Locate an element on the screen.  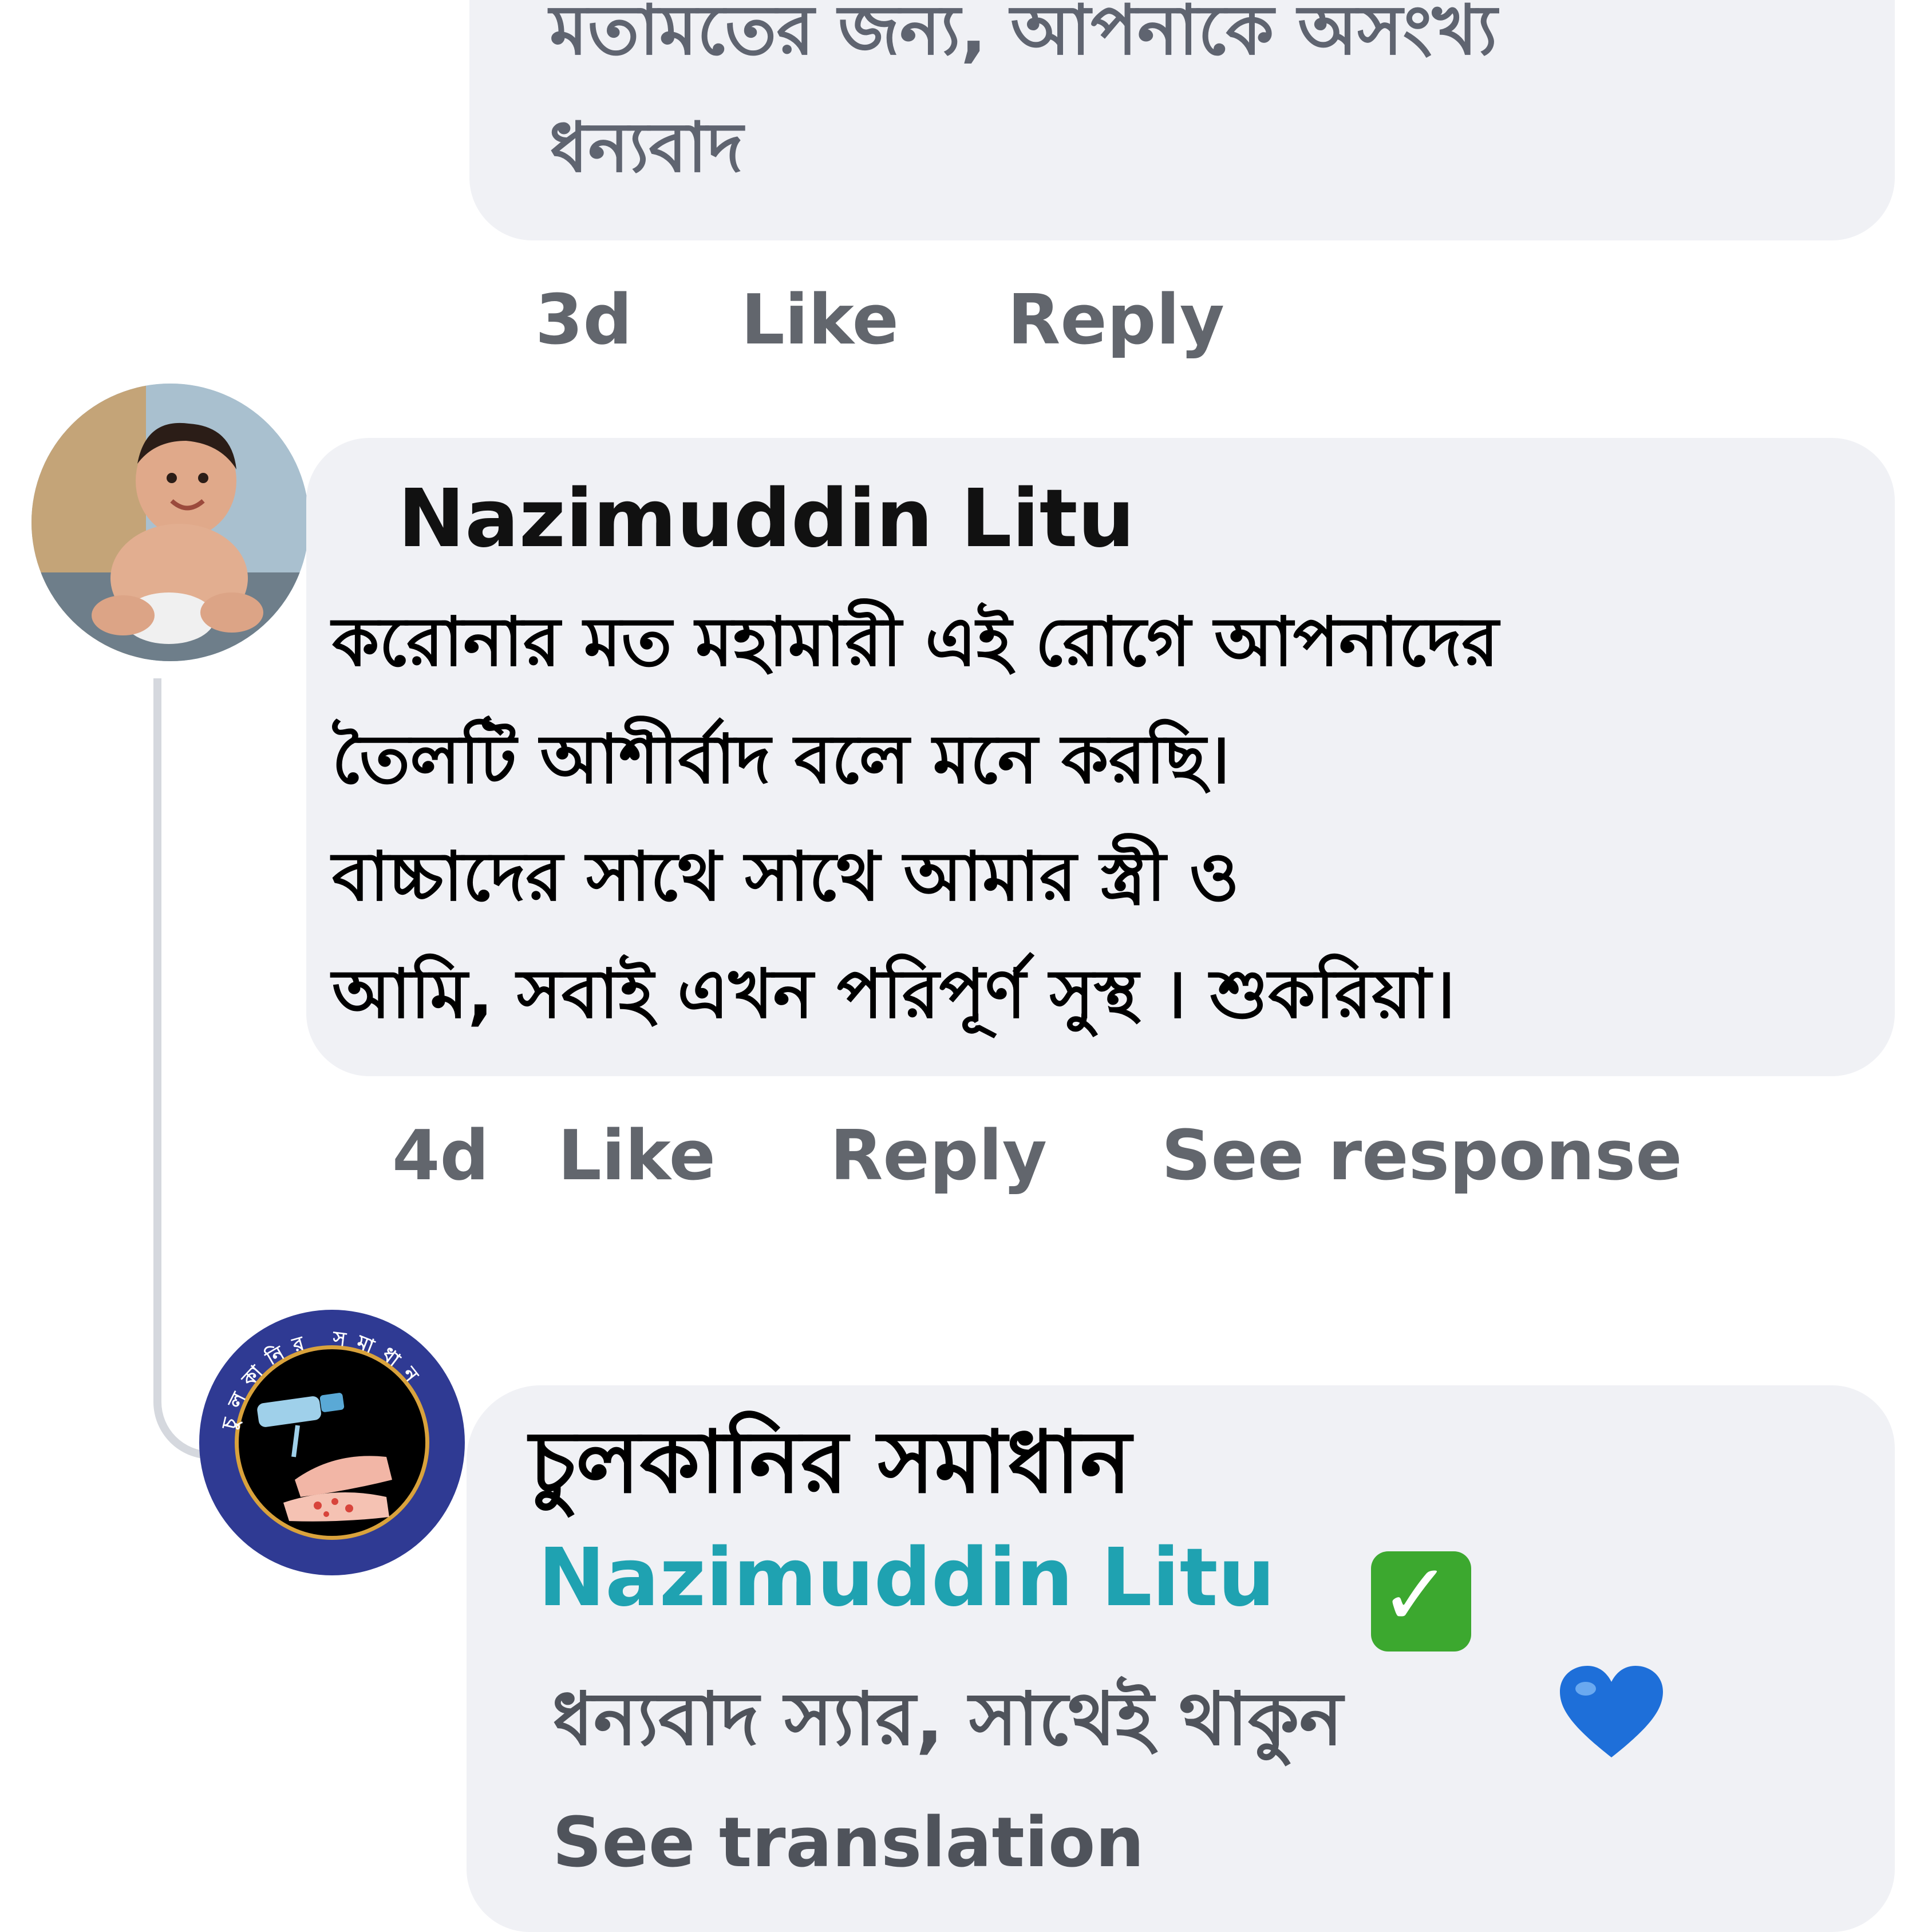
blue-heart-icon is located at coordinates (1611, 1711).